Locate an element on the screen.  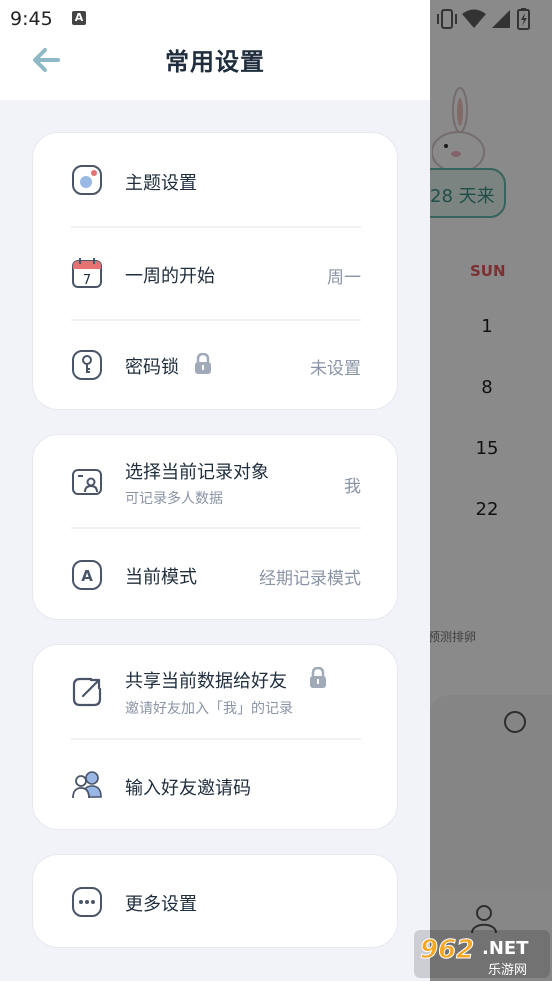
settings-card-sharing: 共享当前数据给好友 邀请好友加入「我」的记录 输入好友邀请码 is located at coordinates (215, 737).